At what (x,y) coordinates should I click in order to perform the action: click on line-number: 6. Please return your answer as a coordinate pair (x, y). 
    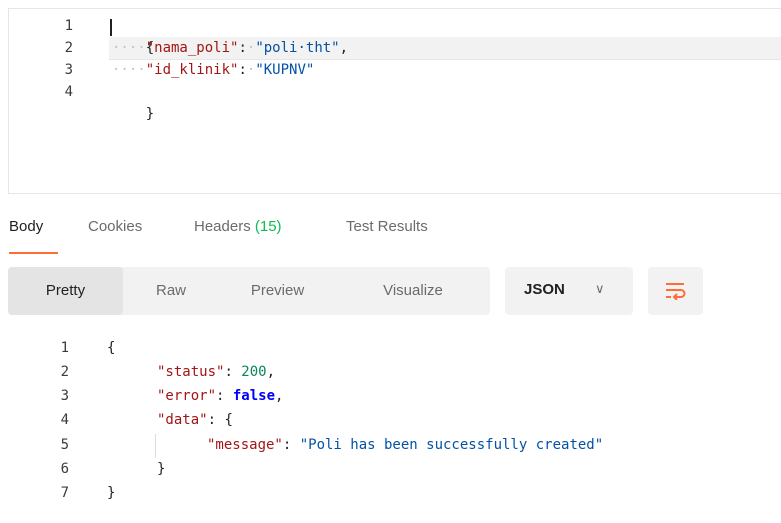
    Looking at the image, I should click on (64, 469).